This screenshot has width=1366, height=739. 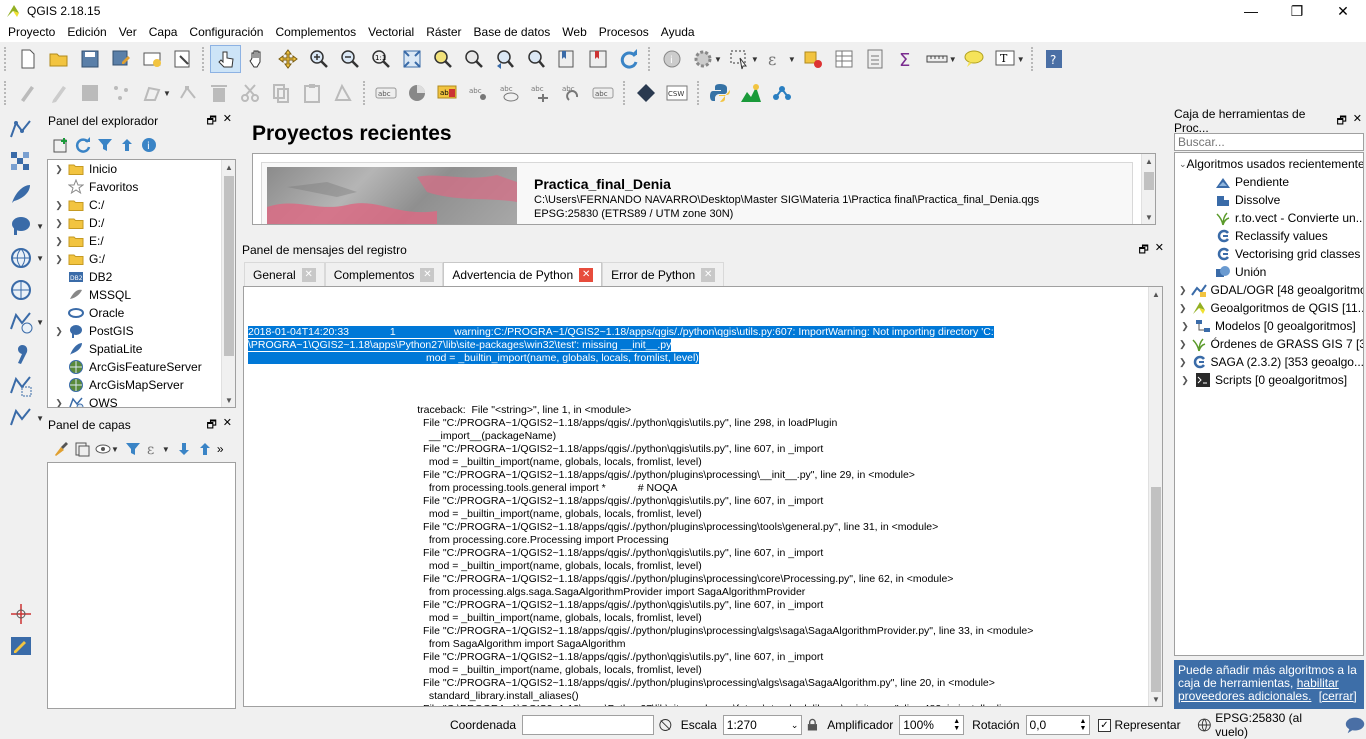 I want to click on menu-procesos: Procesos, so click(x=624, y=32).